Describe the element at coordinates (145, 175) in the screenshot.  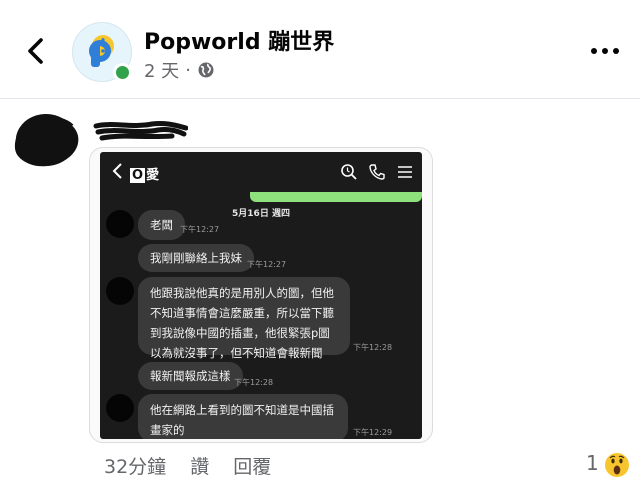
I see `chat-contact-name: O愛` at that location.